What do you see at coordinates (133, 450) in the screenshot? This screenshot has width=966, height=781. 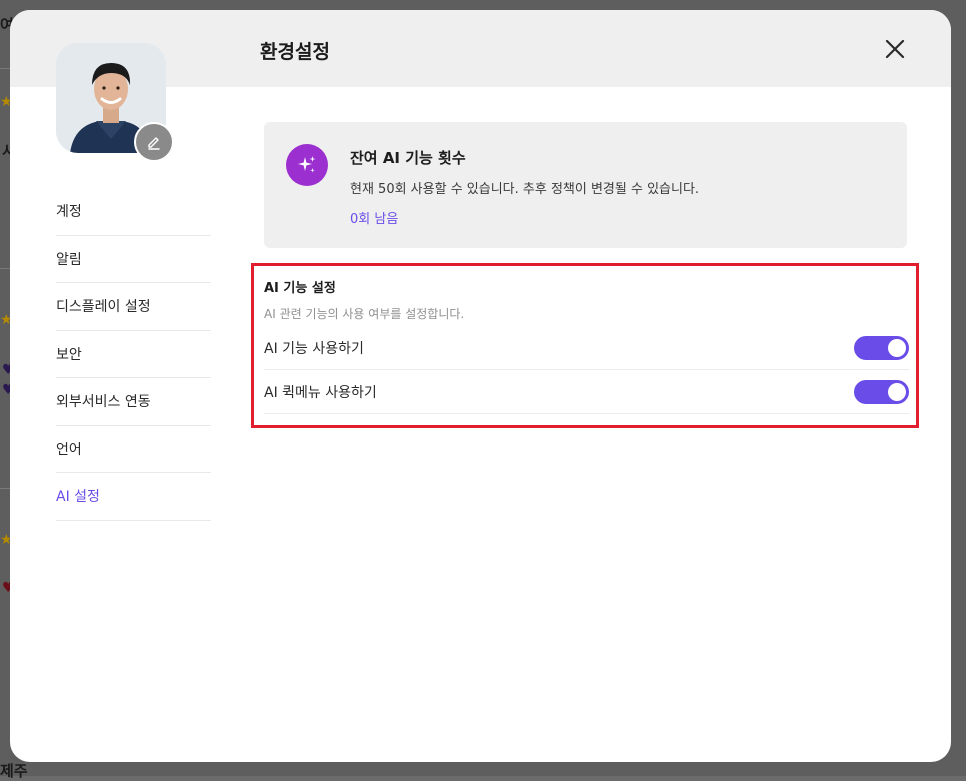 I see `sidebar-item-language: 언어` at bounding box center [133, 450].